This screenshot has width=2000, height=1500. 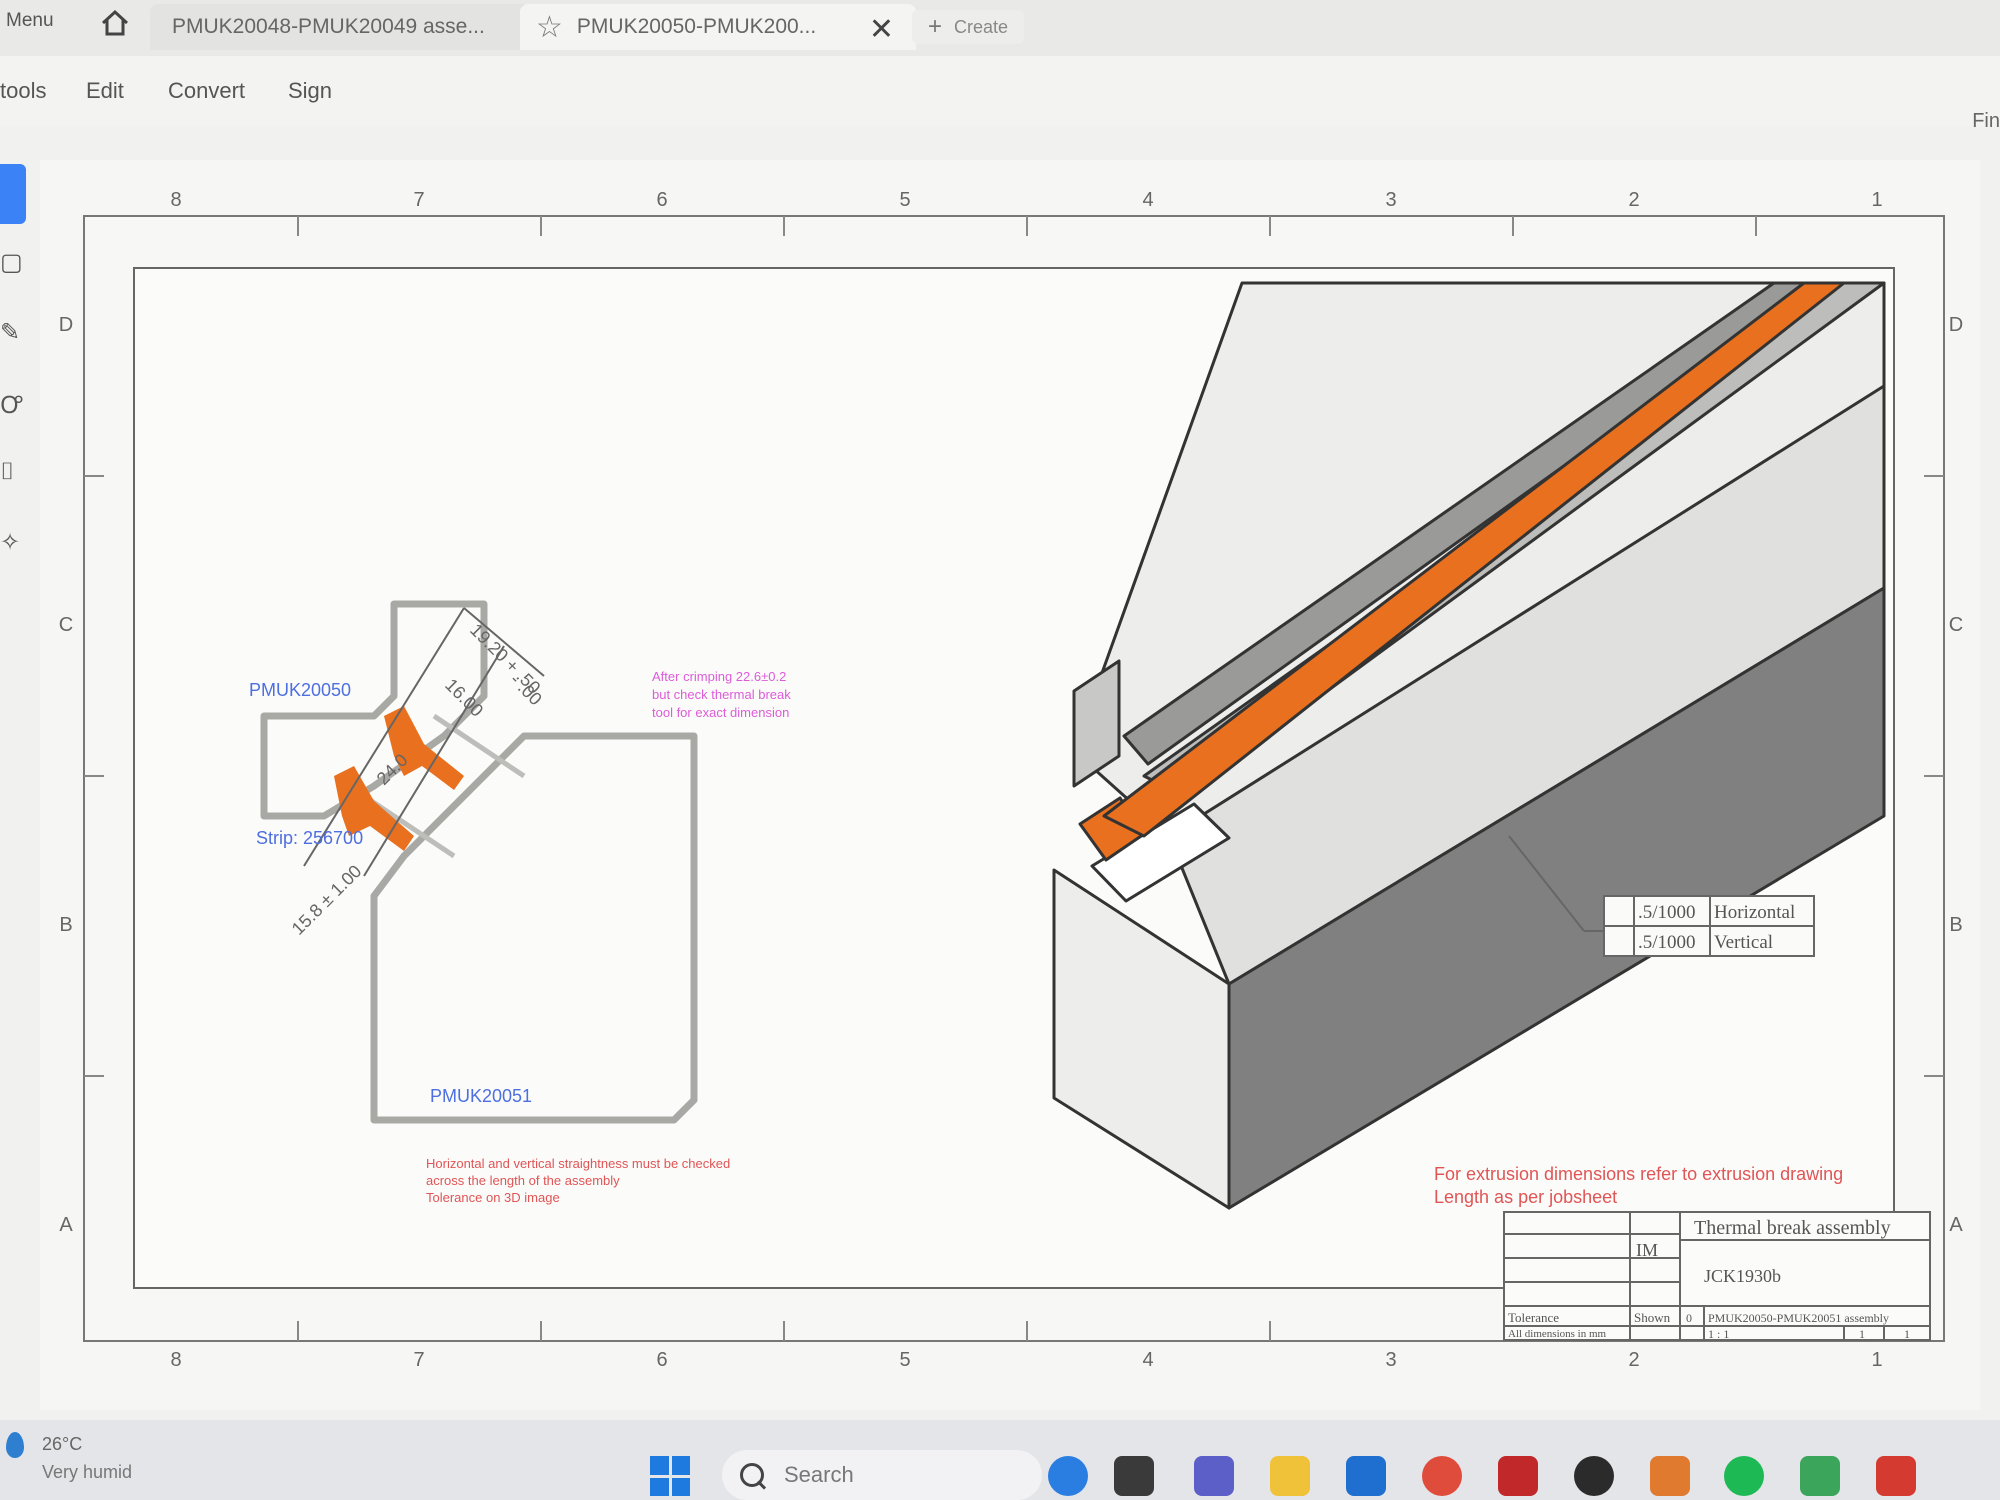 I want to click on border-left-letter: A, so click(x=66, y=1225).